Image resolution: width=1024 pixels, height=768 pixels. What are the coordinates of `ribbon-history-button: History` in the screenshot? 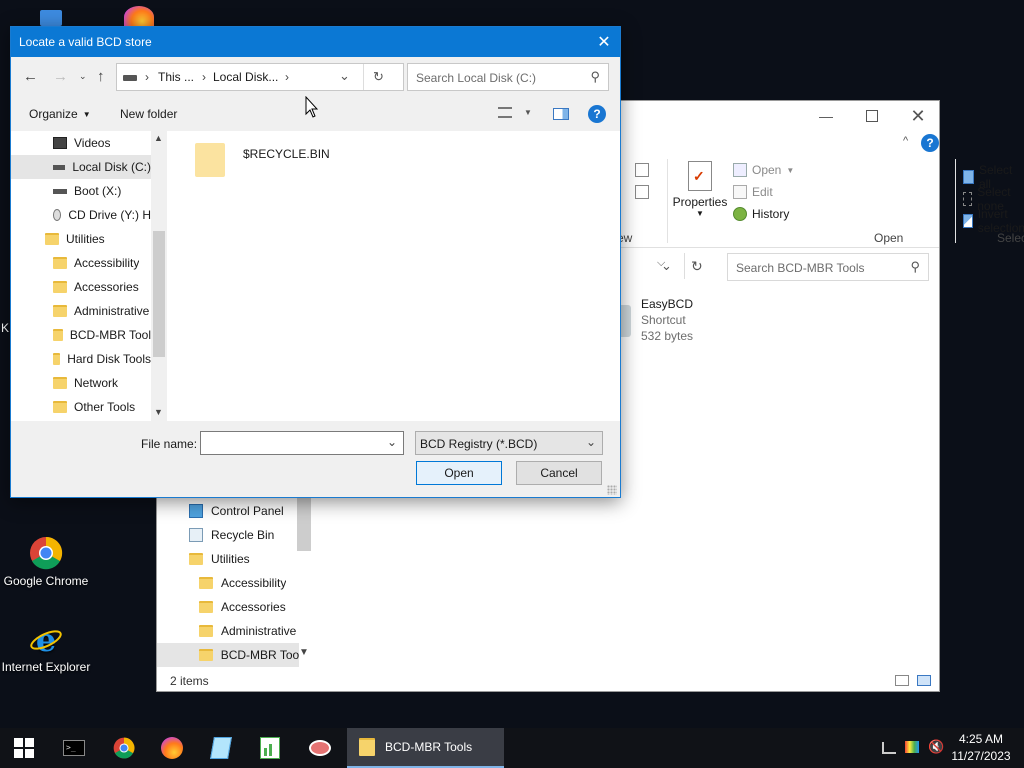 It's located at (761, 214).